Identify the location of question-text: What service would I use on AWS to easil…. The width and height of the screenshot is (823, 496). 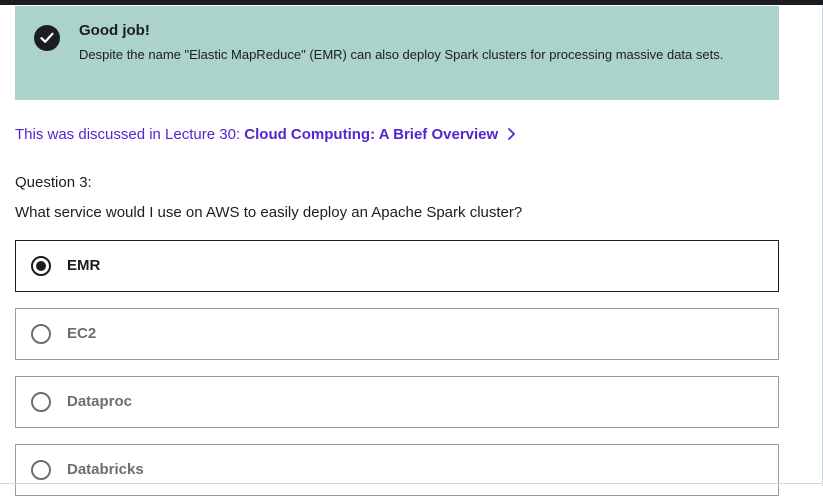
(269, 212).